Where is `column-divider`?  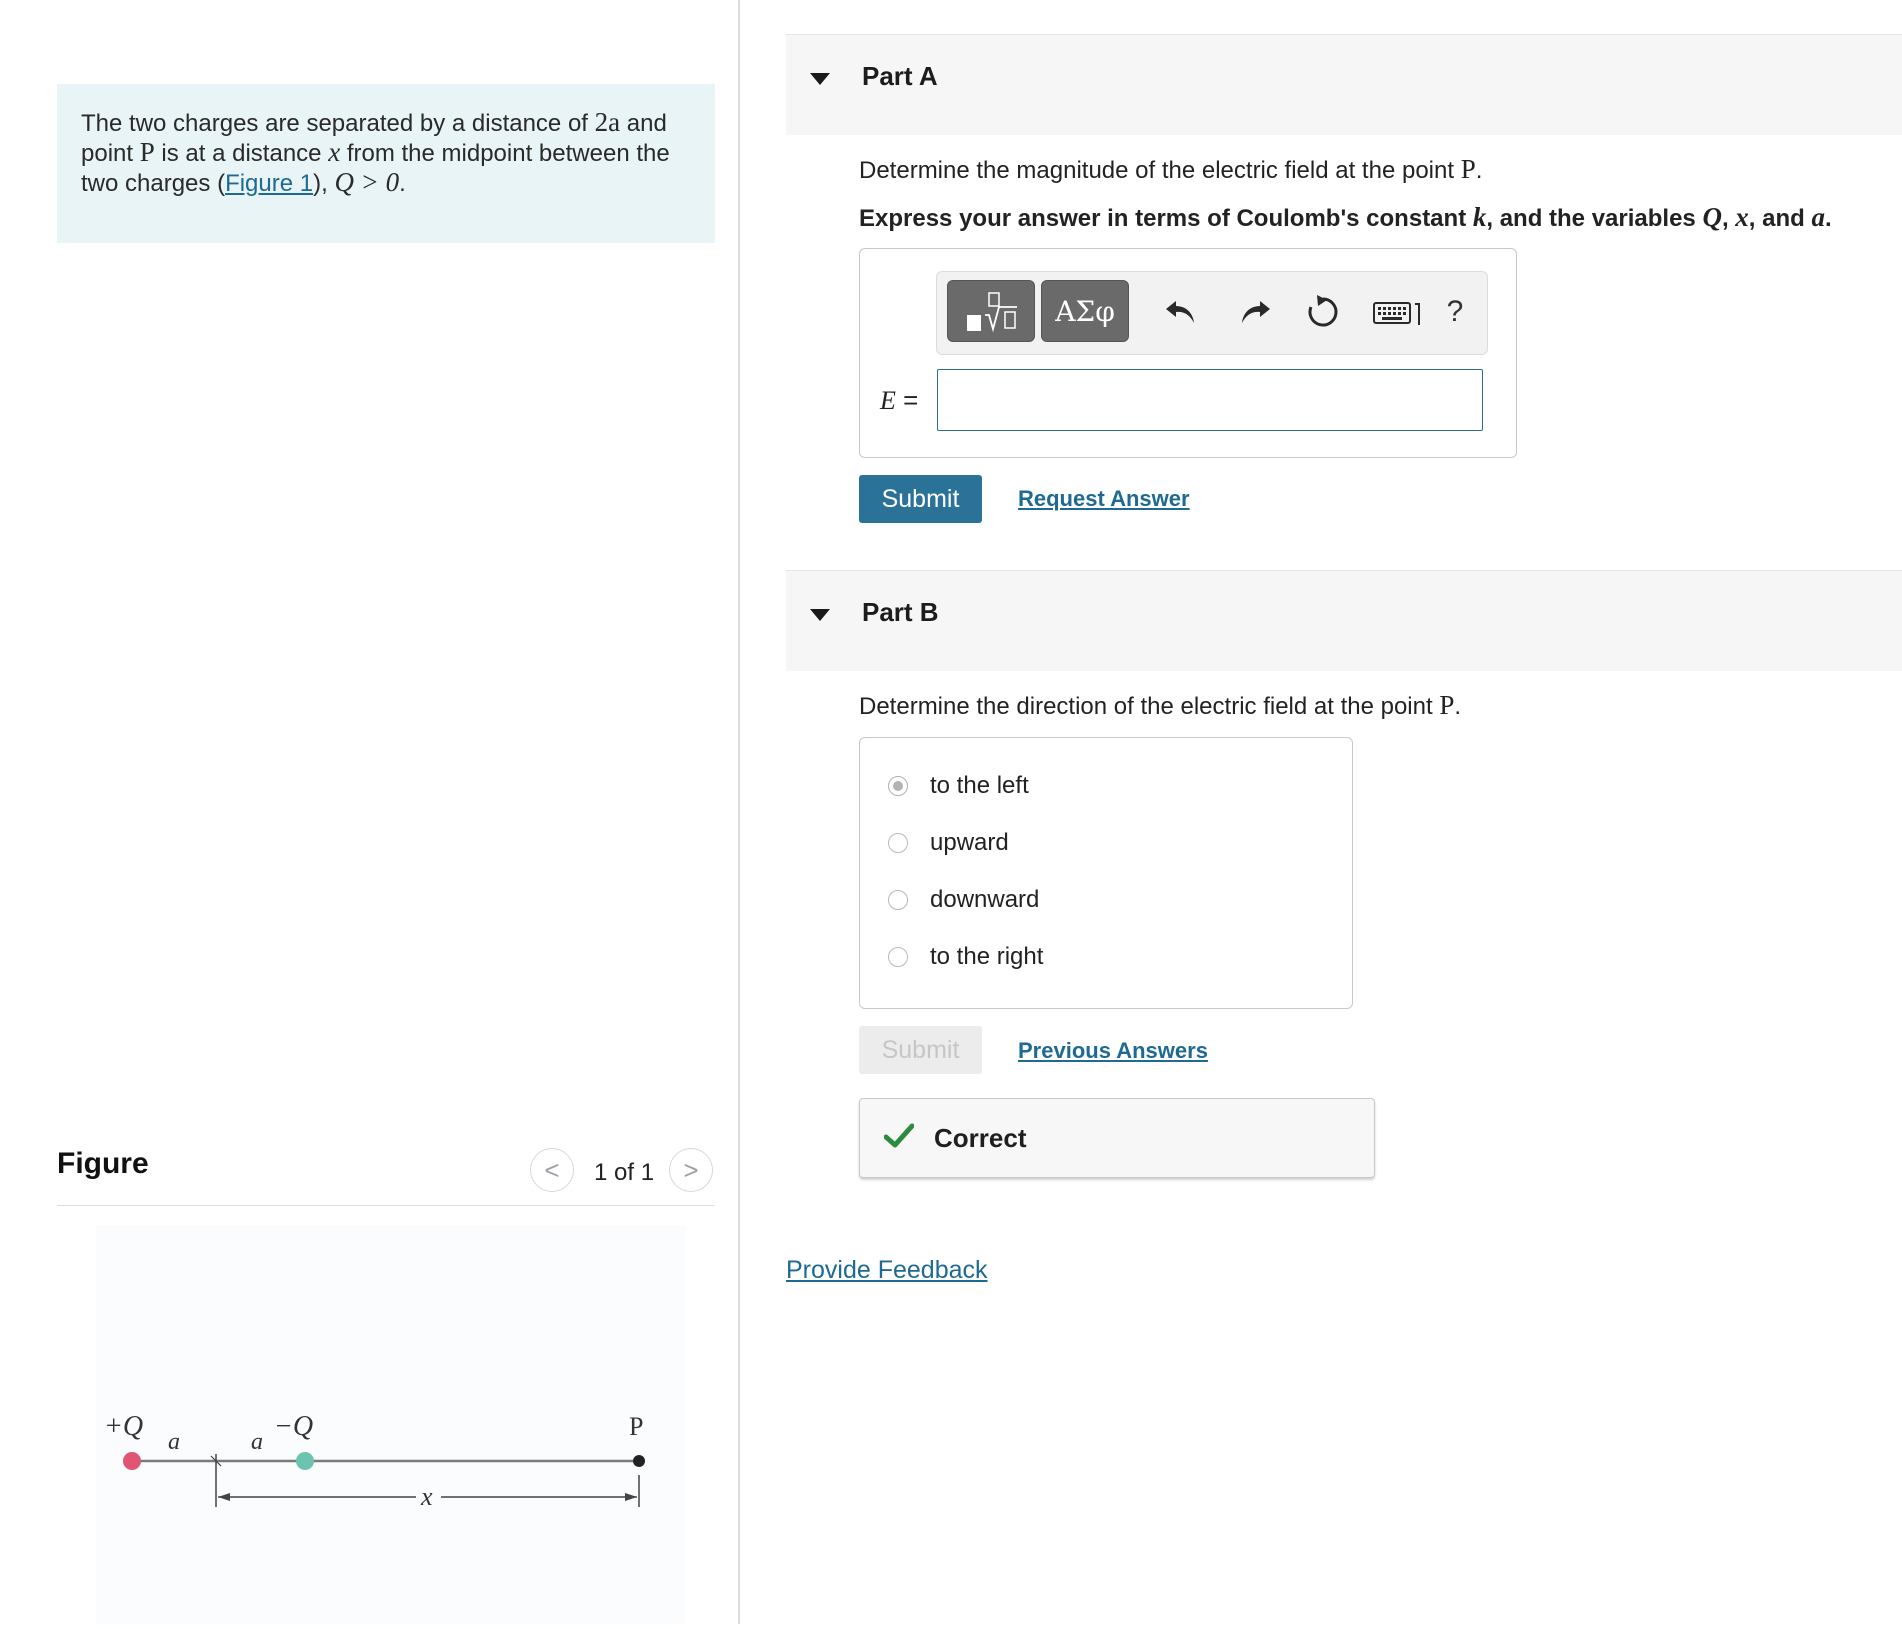
column-divider is located at coordinates (739, 812).